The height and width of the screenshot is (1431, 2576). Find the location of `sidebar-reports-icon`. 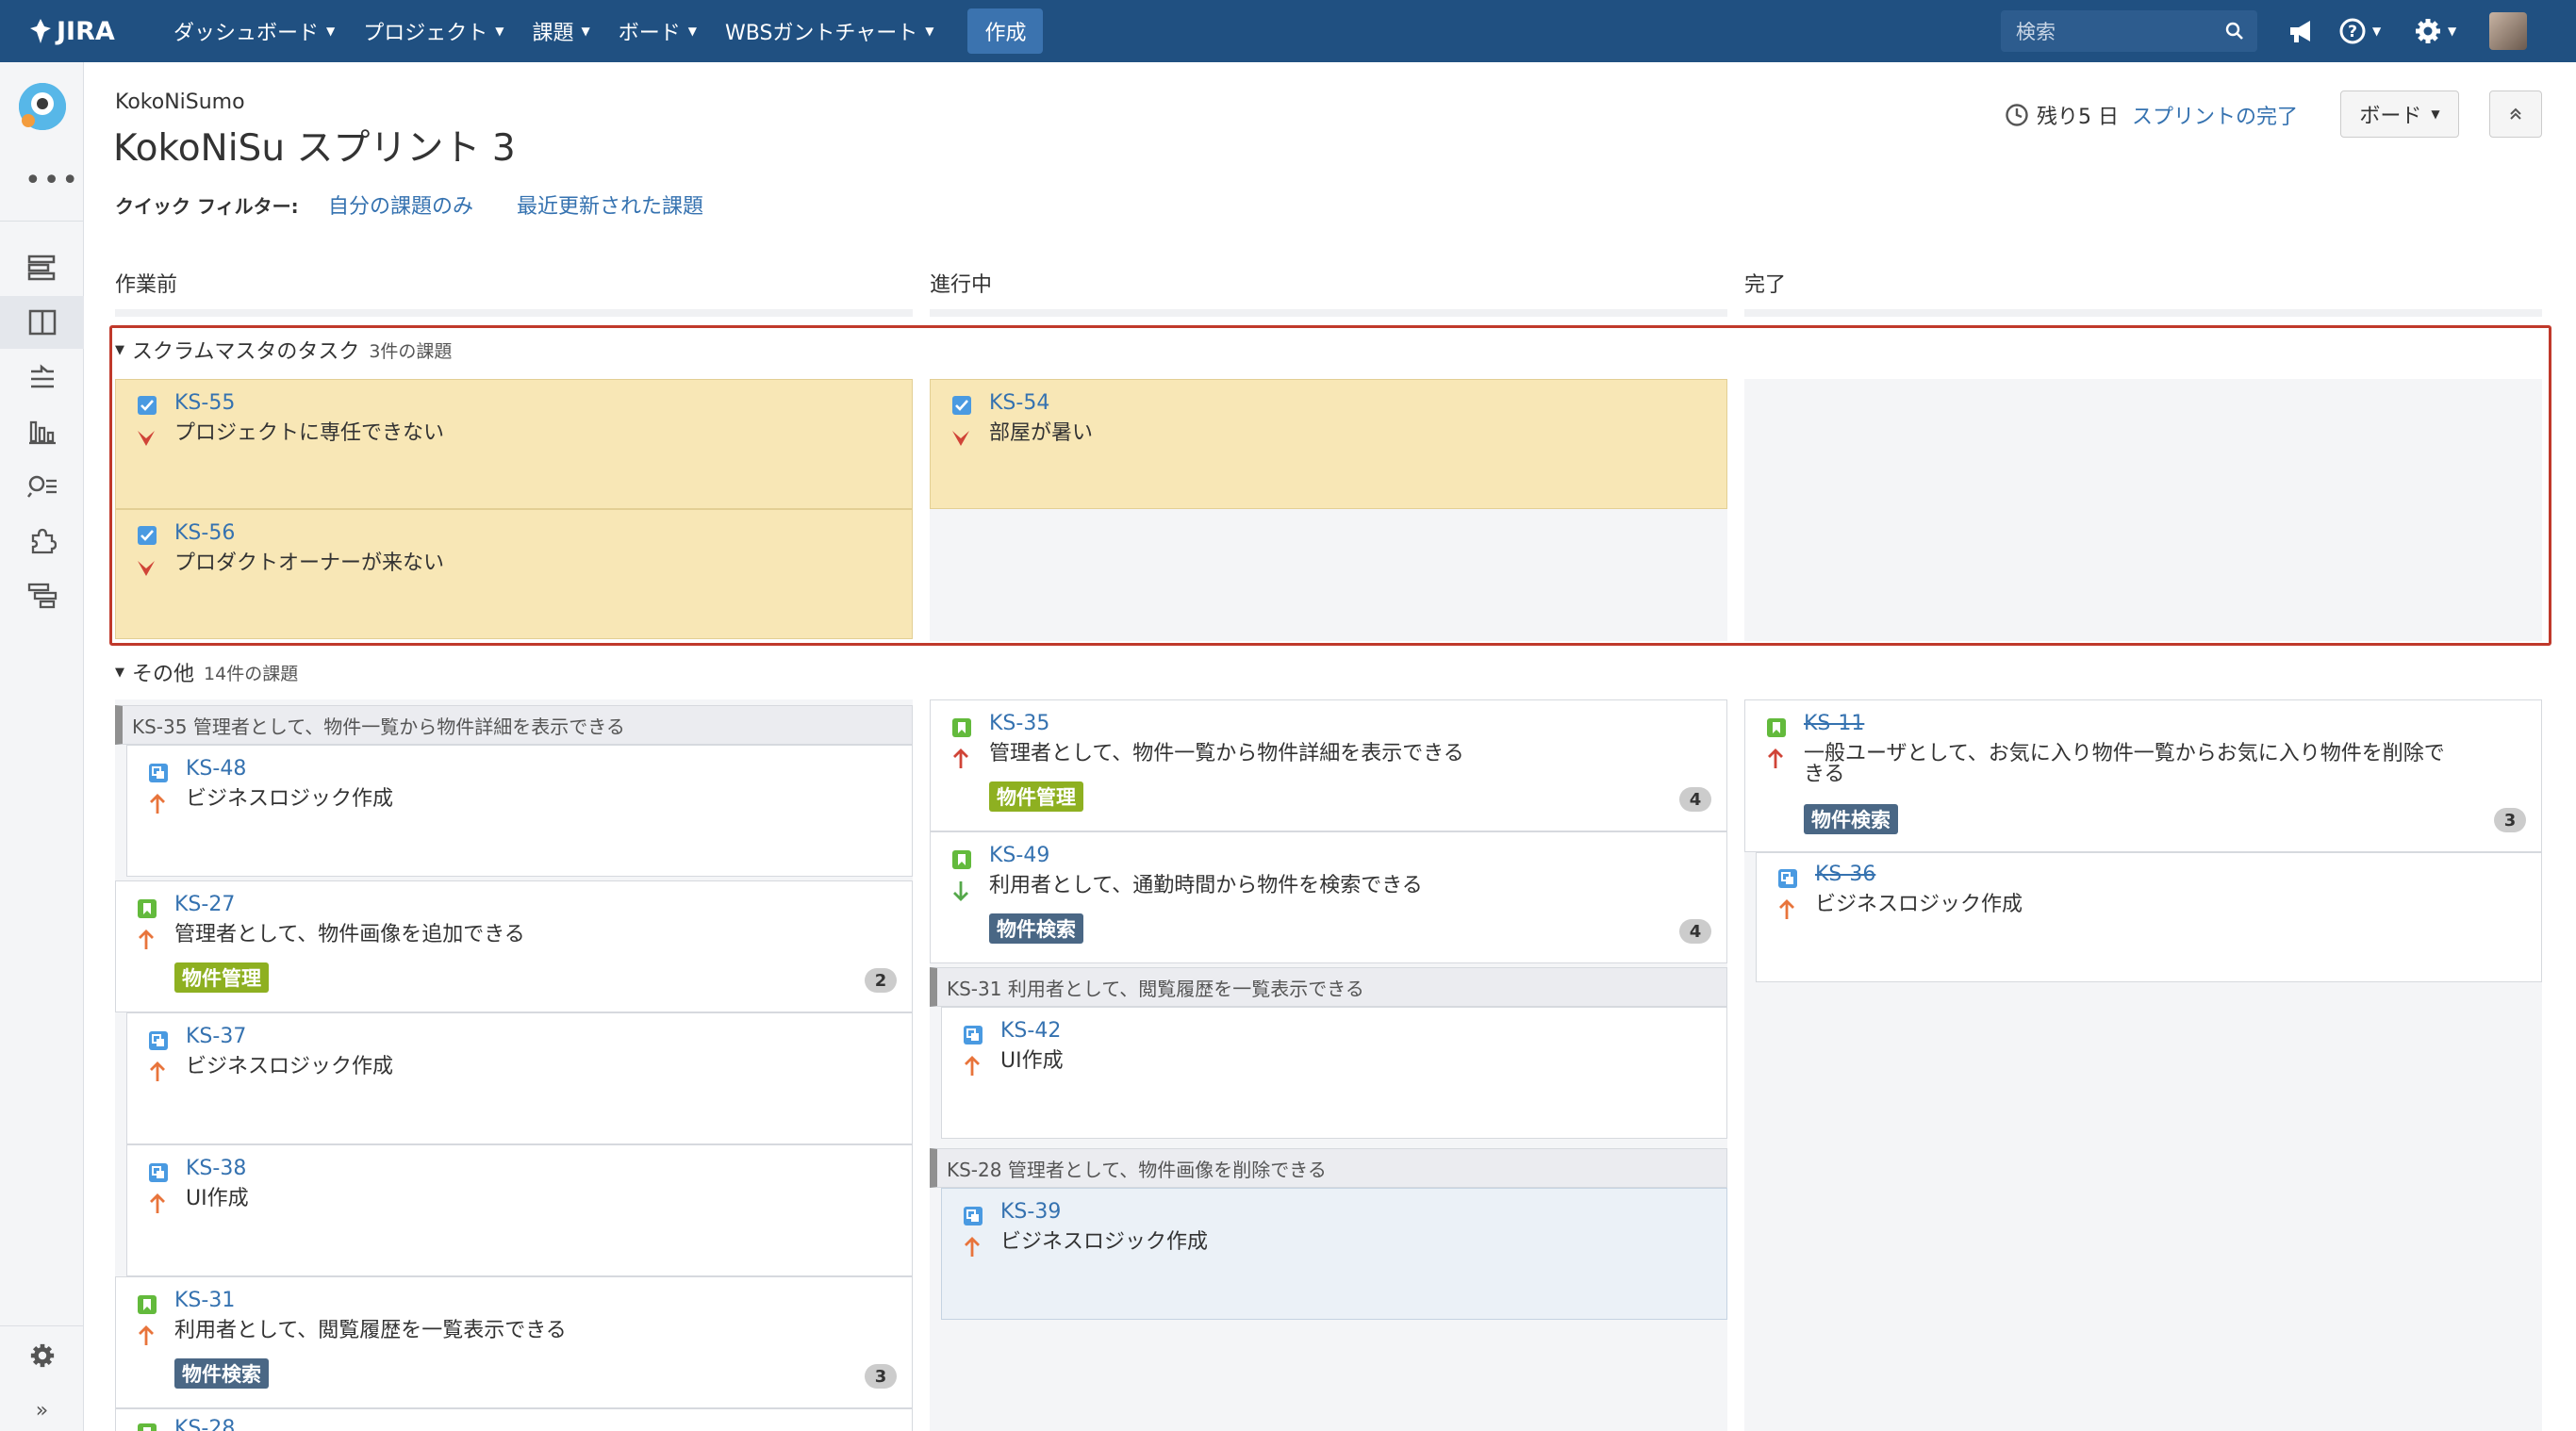

sidebar-reports-icon is located at coordinates (42, 431).